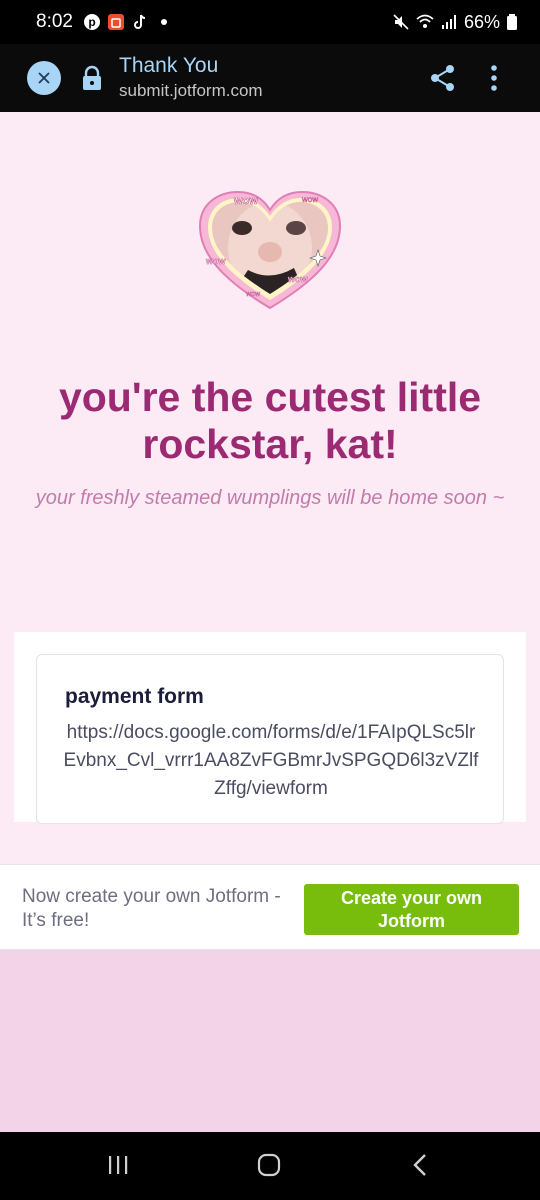 This screenshot has height=1200, width=540. What do you see at coordinates (245, 201) in the screenshot?
I see `sticker-text-1: wow` at bounding box center [245, 201].